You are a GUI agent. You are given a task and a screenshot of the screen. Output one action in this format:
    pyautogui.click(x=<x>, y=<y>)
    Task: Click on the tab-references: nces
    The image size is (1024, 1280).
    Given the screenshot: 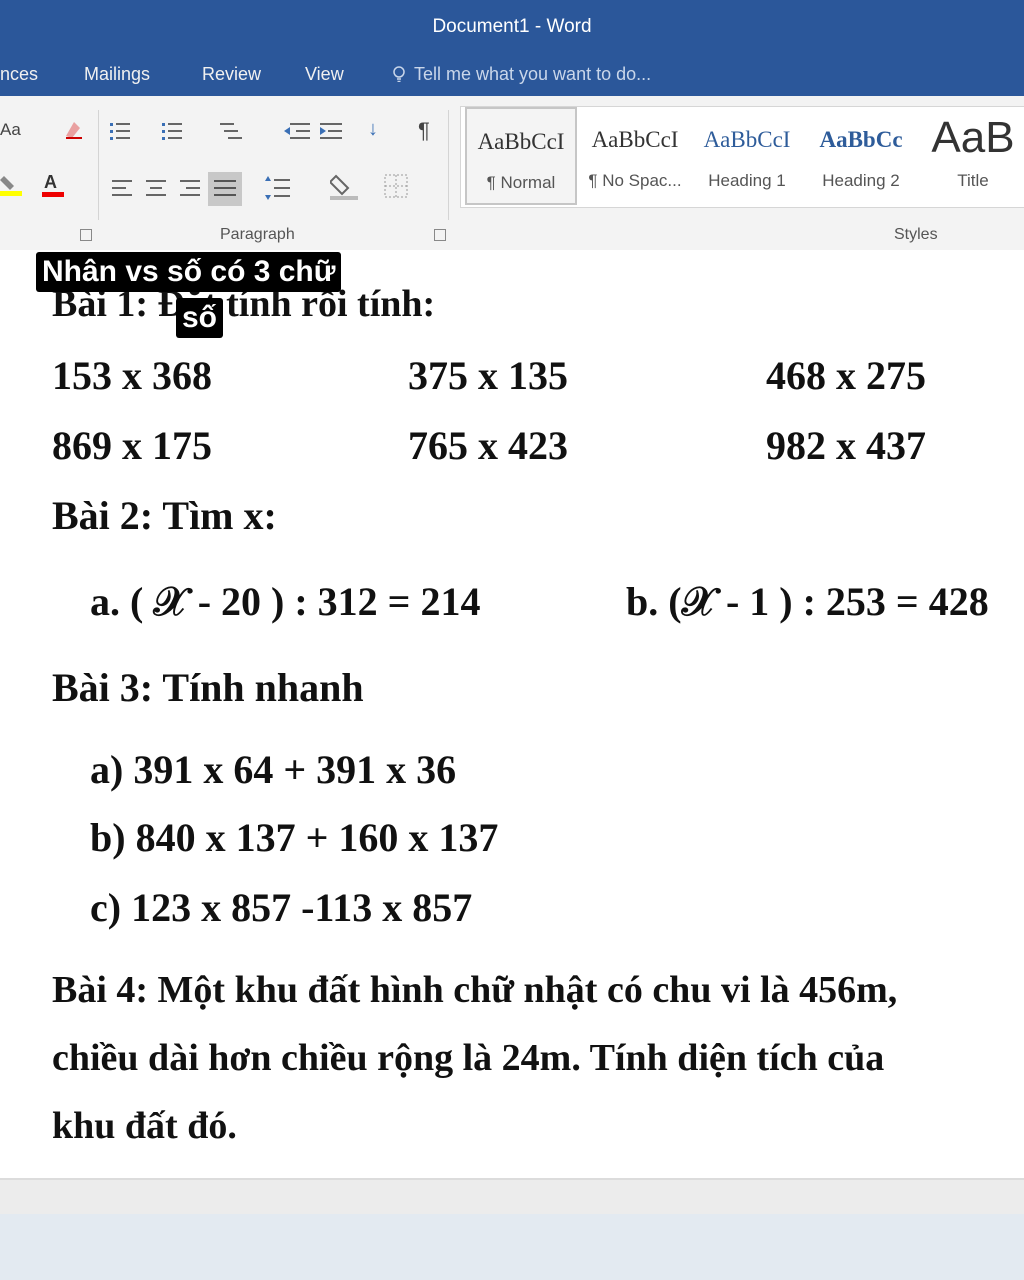 What is the action you would take?
    pyautogui.click(x=19, y=74)
    